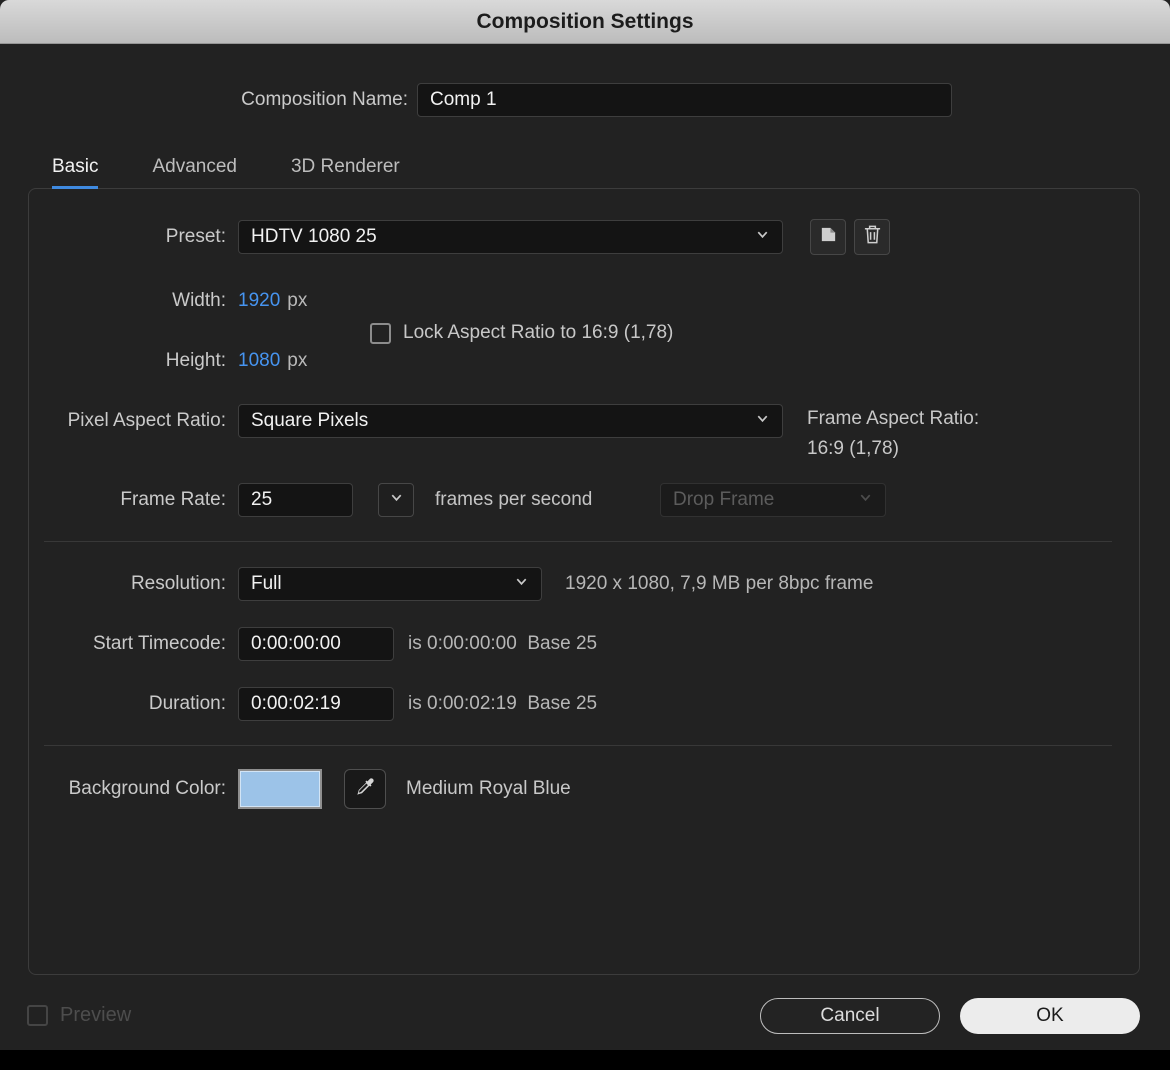  I want to click on preview-label: Preview, so click(96, 1015).